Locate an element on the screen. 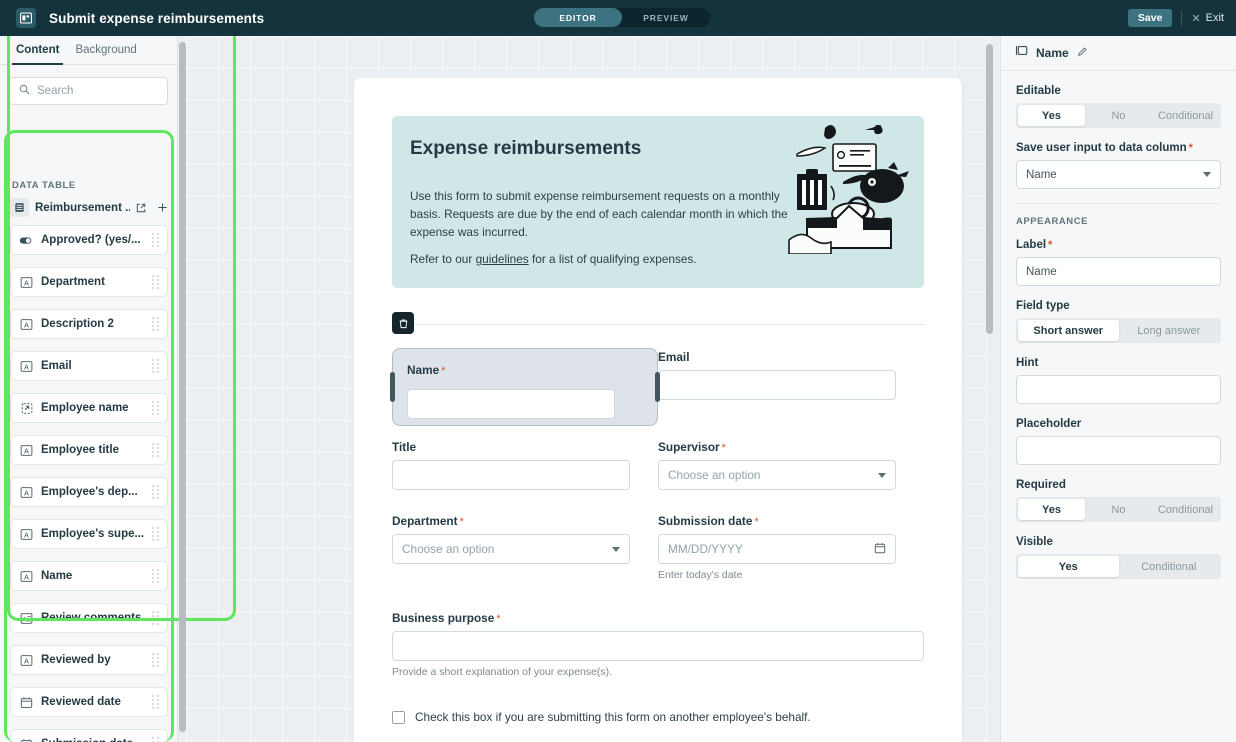  data-column-item: Employee name is located at coordinates (89, 408).